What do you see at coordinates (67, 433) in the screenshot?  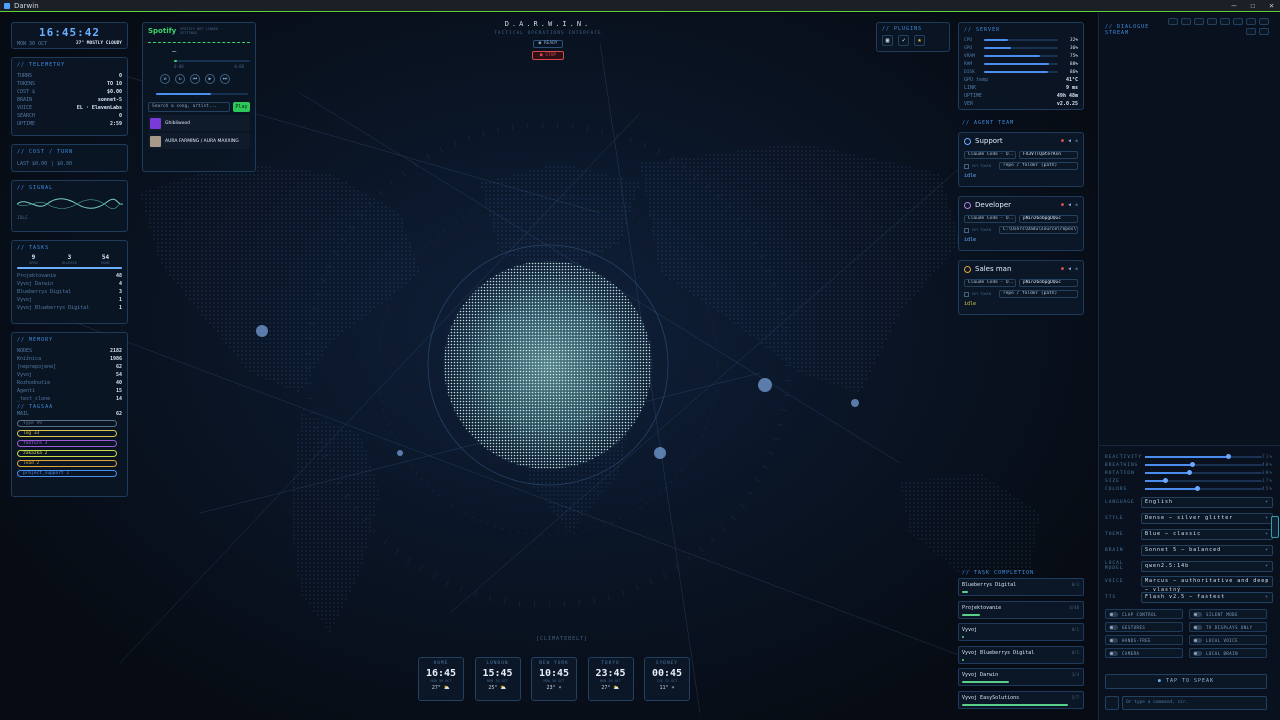 I see `tag-chip: log 33` at bounding box center [67, 433].